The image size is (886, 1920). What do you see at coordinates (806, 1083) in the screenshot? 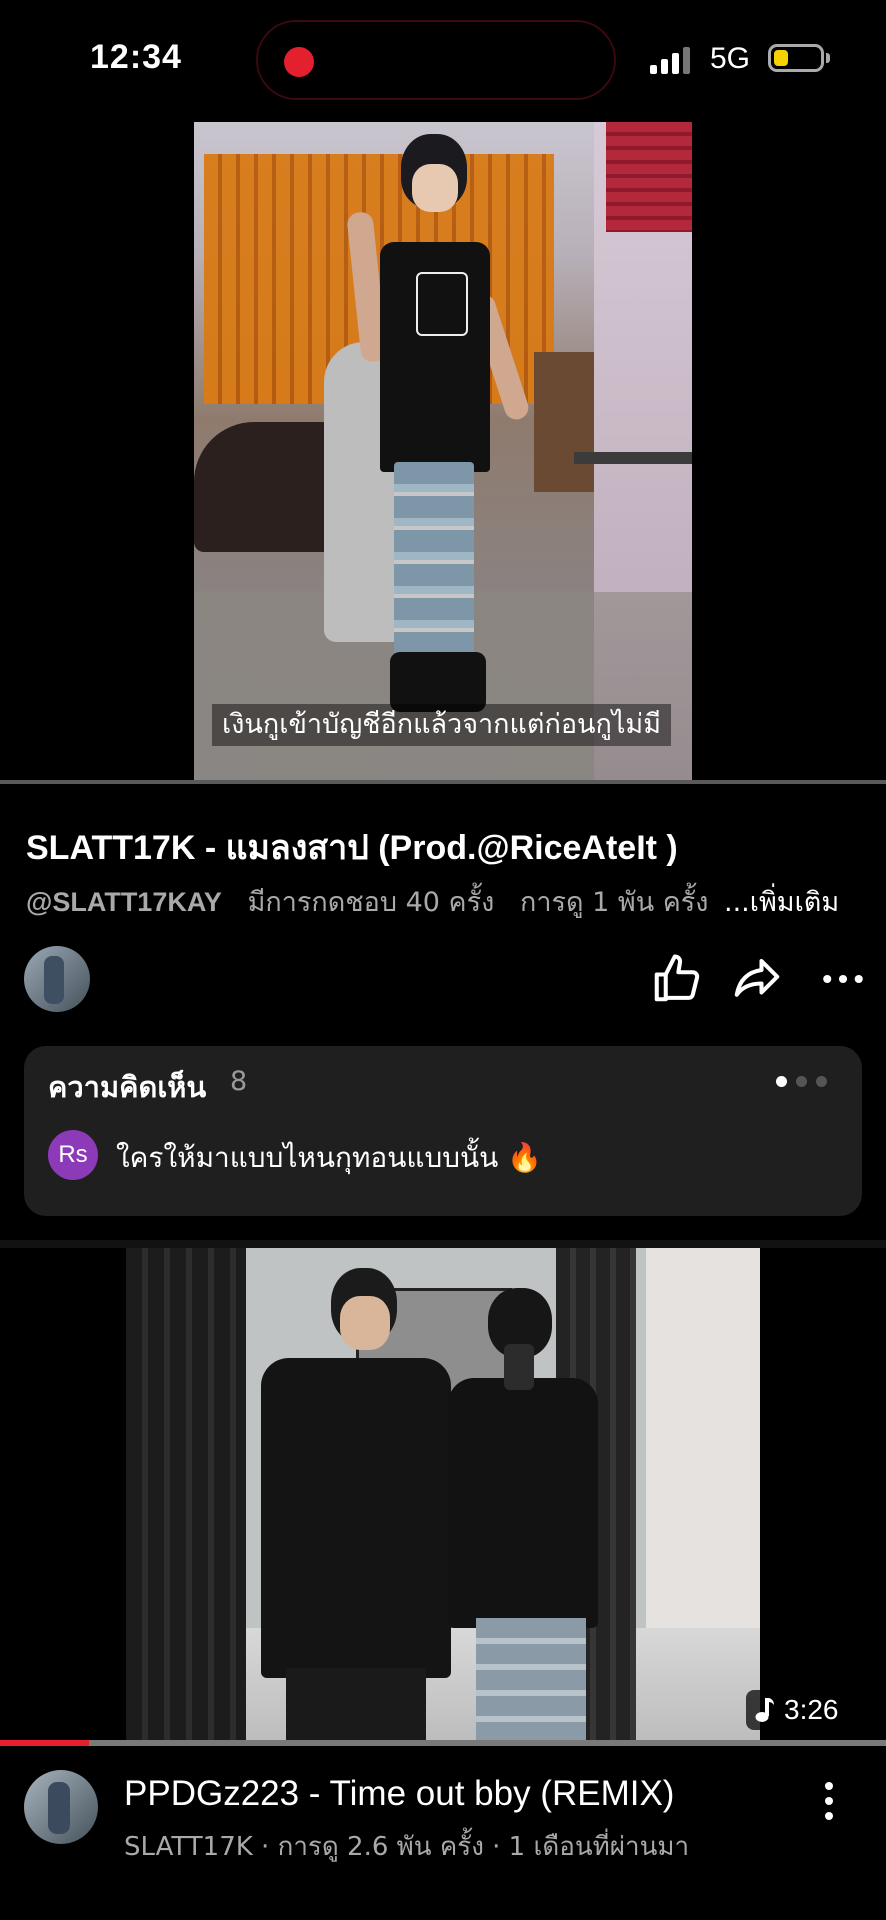
I see `comments-carousel-dots` at bounding box center [806, 1083].